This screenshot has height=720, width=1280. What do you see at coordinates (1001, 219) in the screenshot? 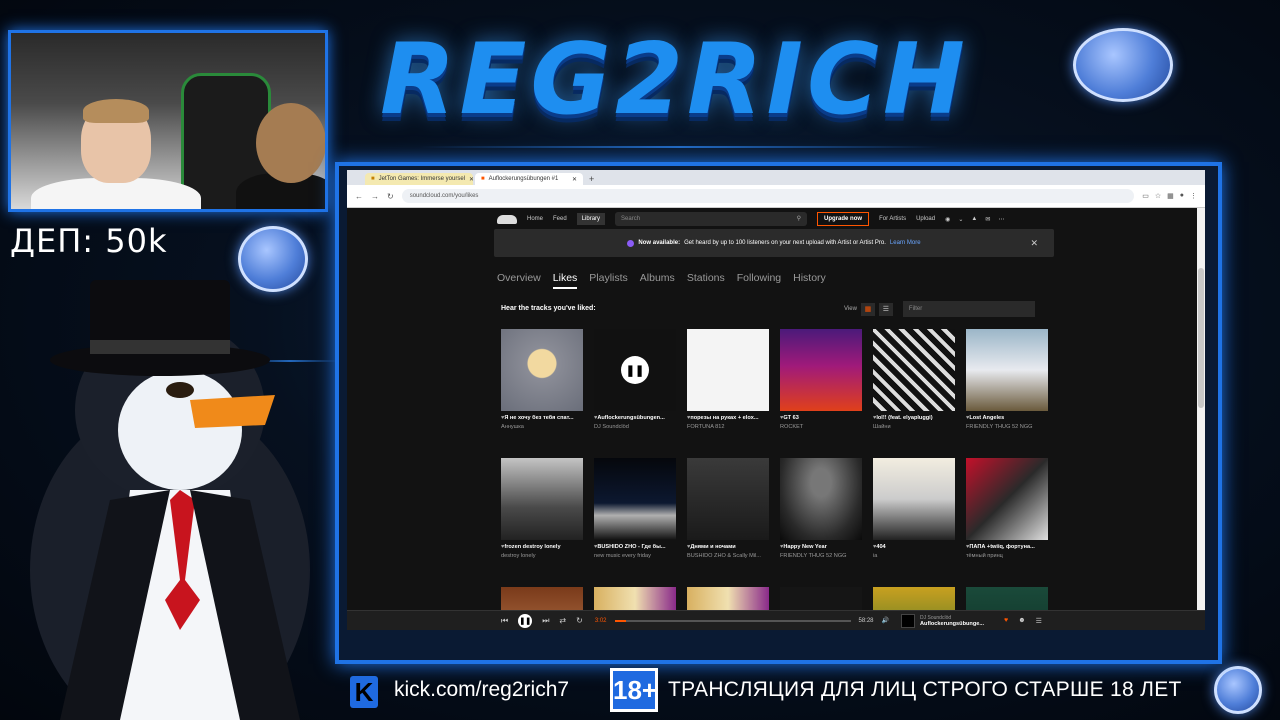
I see `more-icon: ⋯` at bounding box center [1001, 219].